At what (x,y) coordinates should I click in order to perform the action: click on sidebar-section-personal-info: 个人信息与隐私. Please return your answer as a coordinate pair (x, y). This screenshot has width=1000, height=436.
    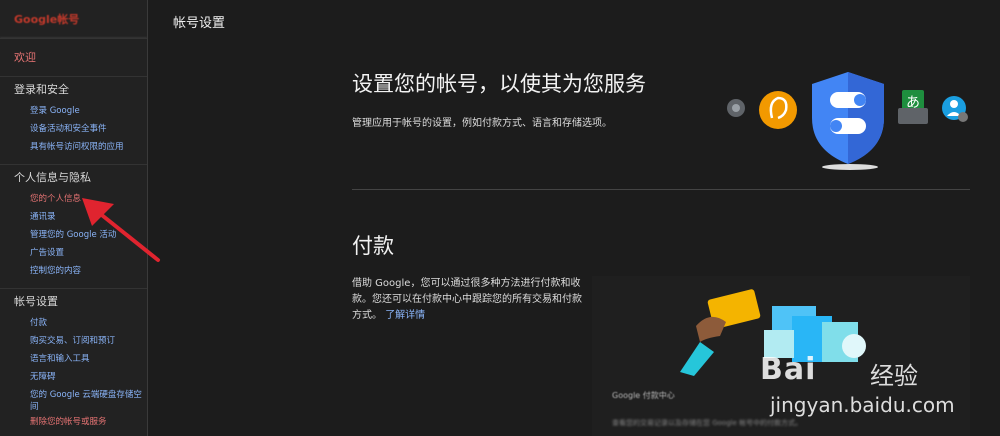
    Looking at the image, I should click on (73, 177).